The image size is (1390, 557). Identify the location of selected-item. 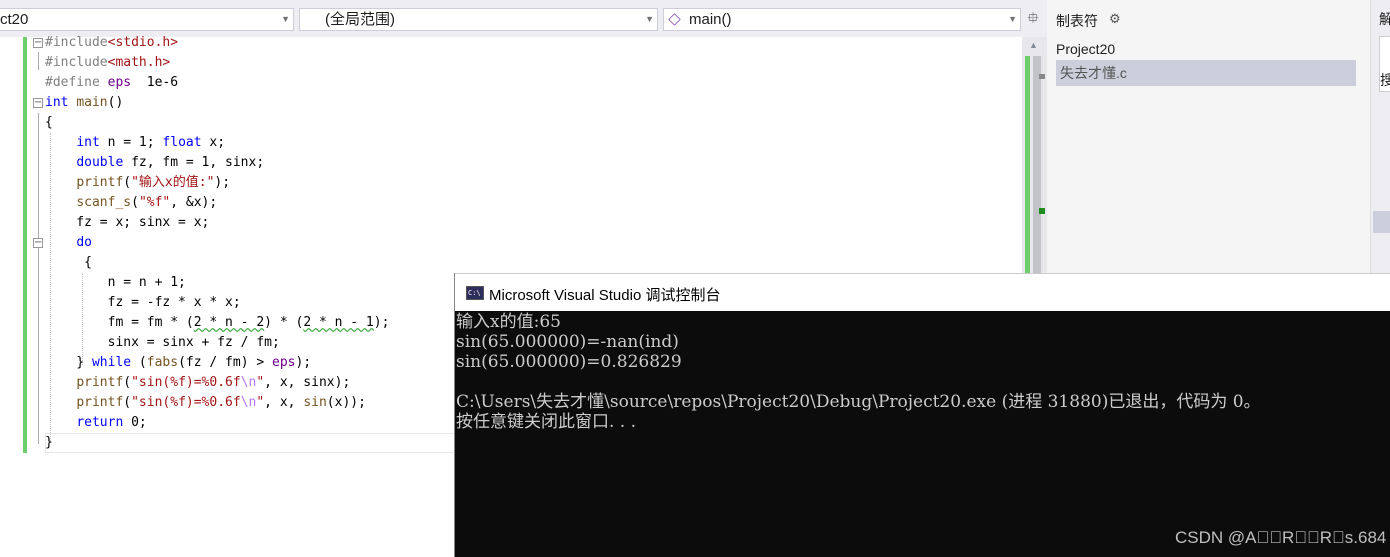
(1381, 222).